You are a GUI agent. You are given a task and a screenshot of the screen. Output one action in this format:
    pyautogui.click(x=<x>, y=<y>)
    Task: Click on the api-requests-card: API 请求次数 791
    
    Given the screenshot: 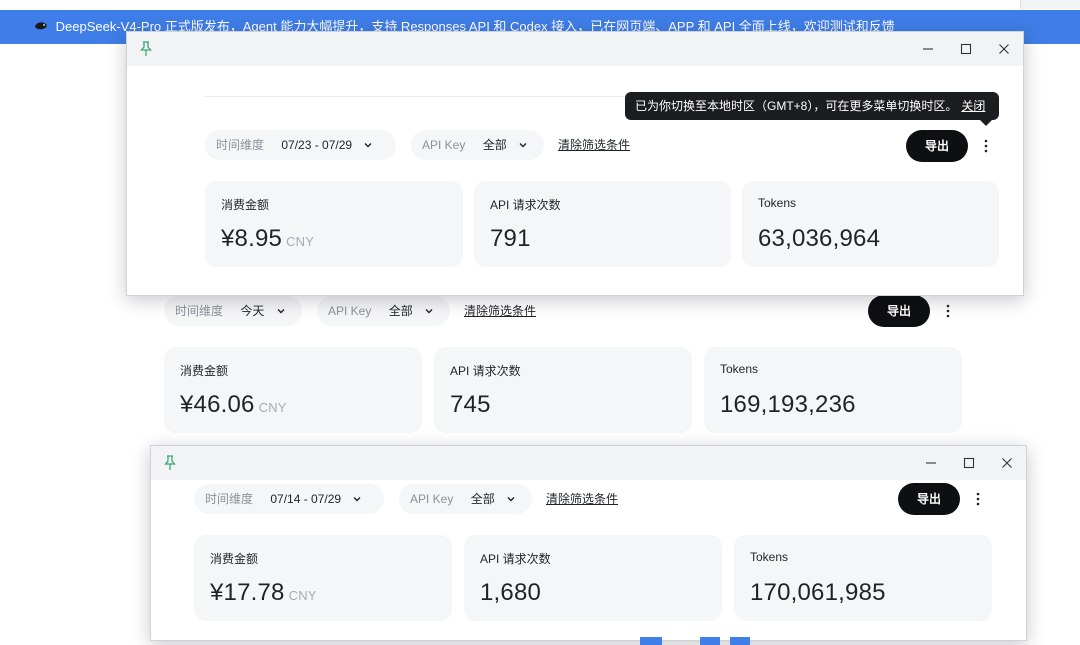 What is the action you would take?
    pyautogui.click(x=602, y=224)
    